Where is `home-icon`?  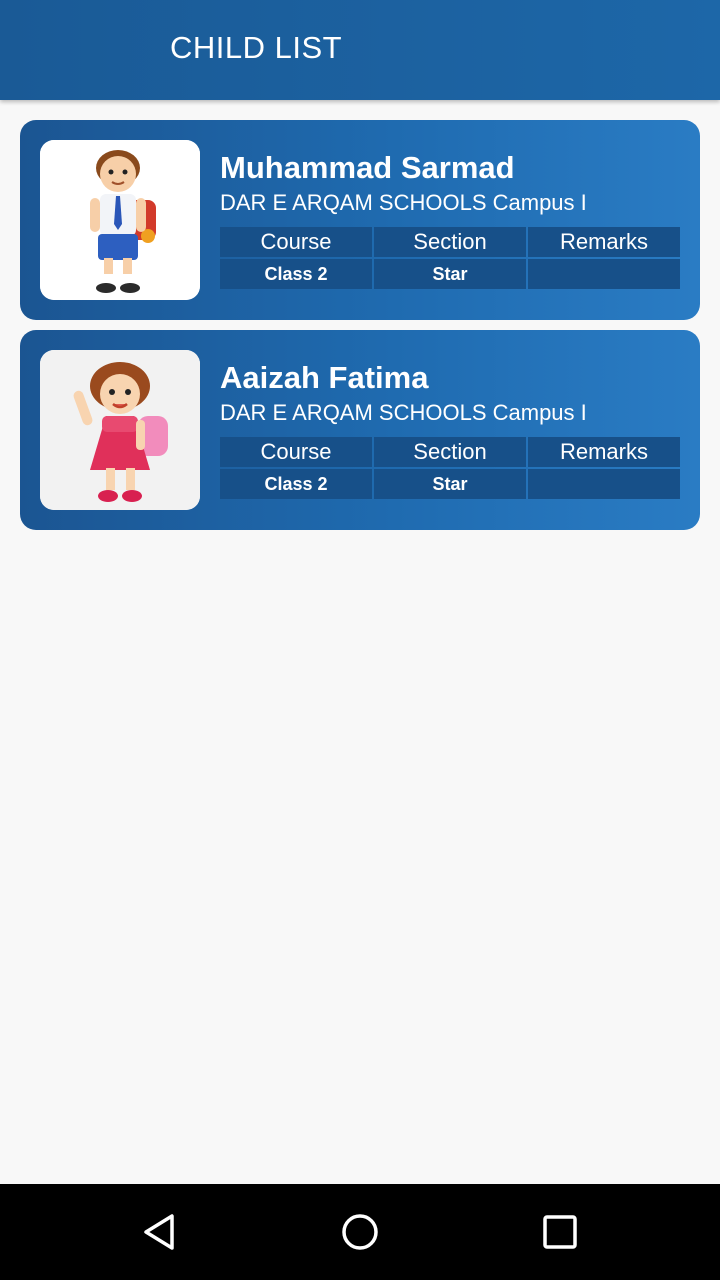
home-icon is located at coordinates (360, 1232).